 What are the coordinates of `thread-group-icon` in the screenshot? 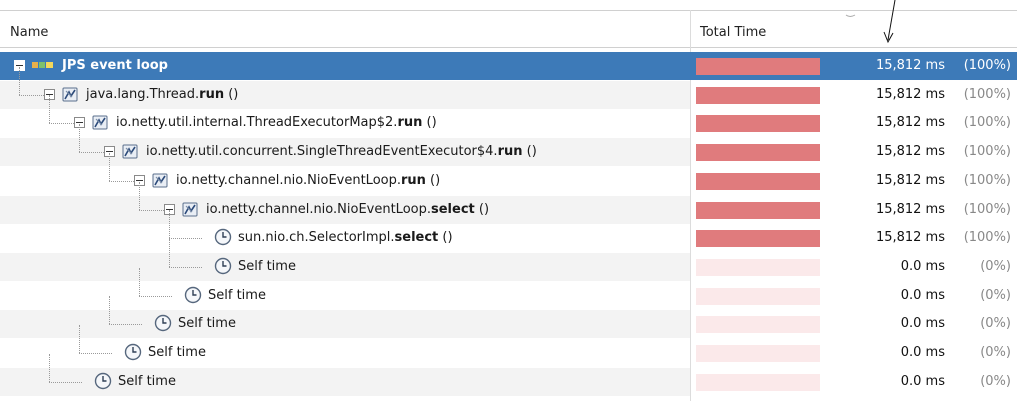 It's located at (42, 65).